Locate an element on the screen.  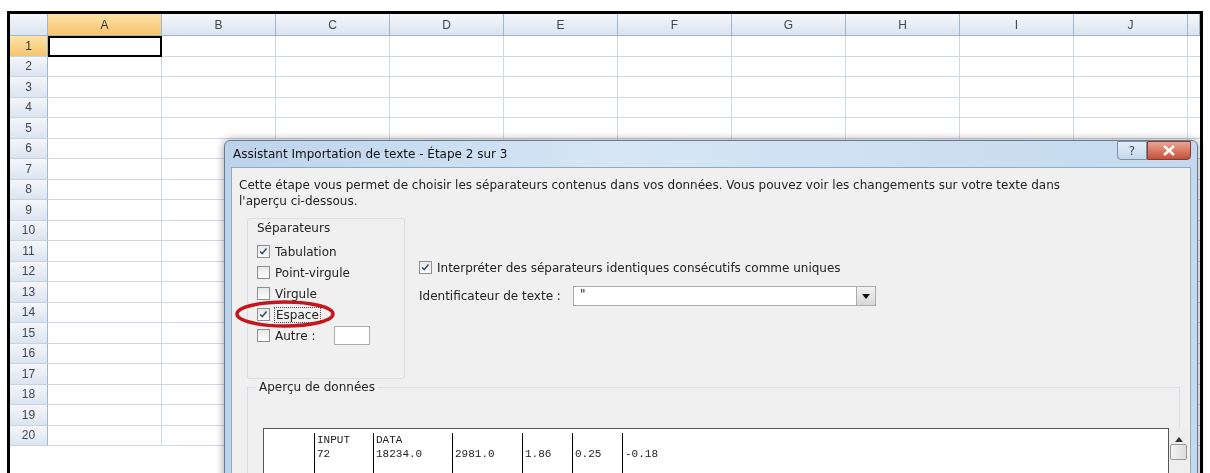
help-button: ? is located at coordinates (1132, 150).